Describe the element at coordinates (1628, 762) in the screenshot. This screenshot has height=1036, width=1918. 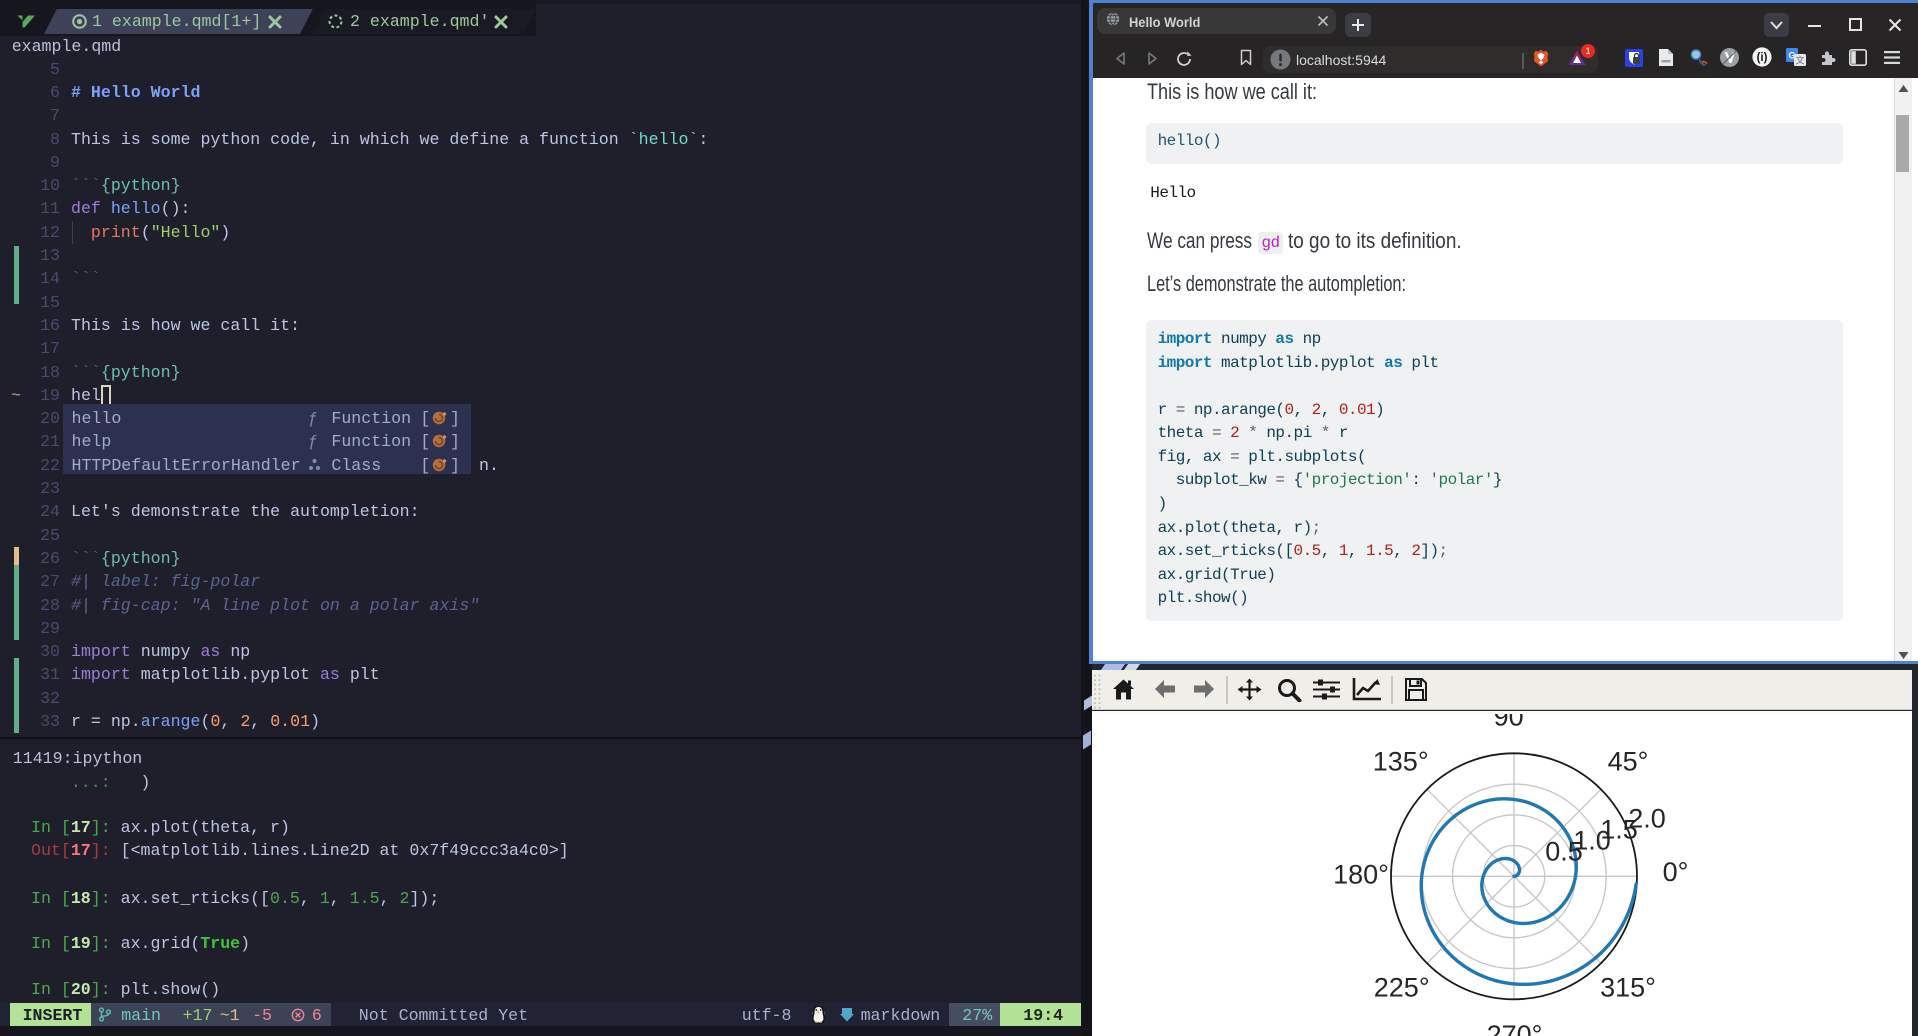
I see `svg-text: 45°` at that location.